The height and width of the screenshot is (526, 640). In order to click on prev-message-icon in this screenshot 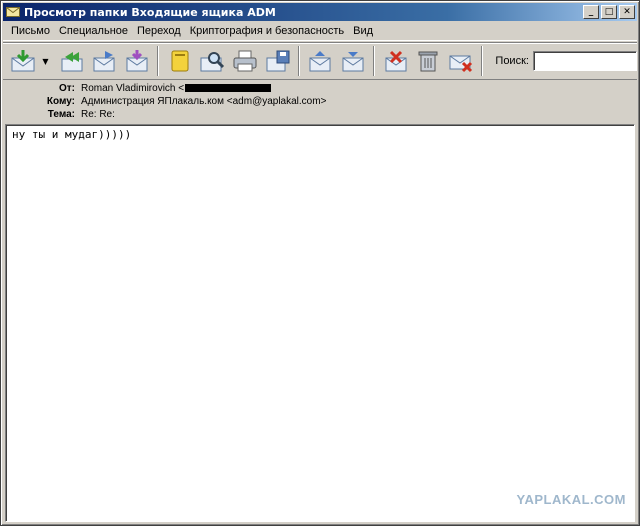, I will do `click(320, 61)`.